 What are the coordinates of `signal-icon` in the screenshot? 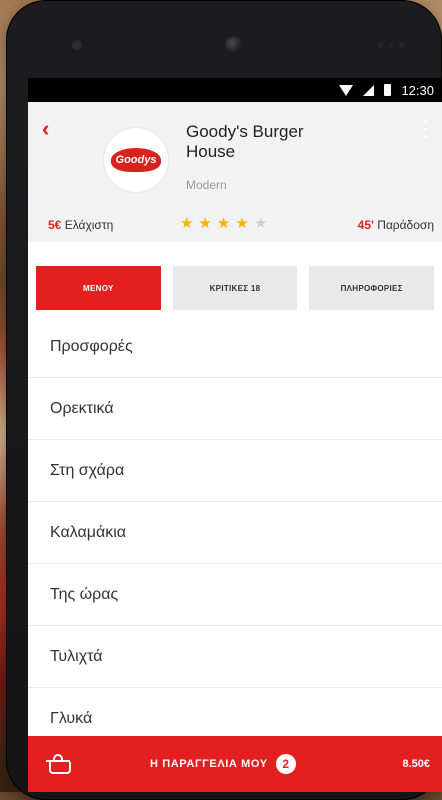 It's located at (369, 90).